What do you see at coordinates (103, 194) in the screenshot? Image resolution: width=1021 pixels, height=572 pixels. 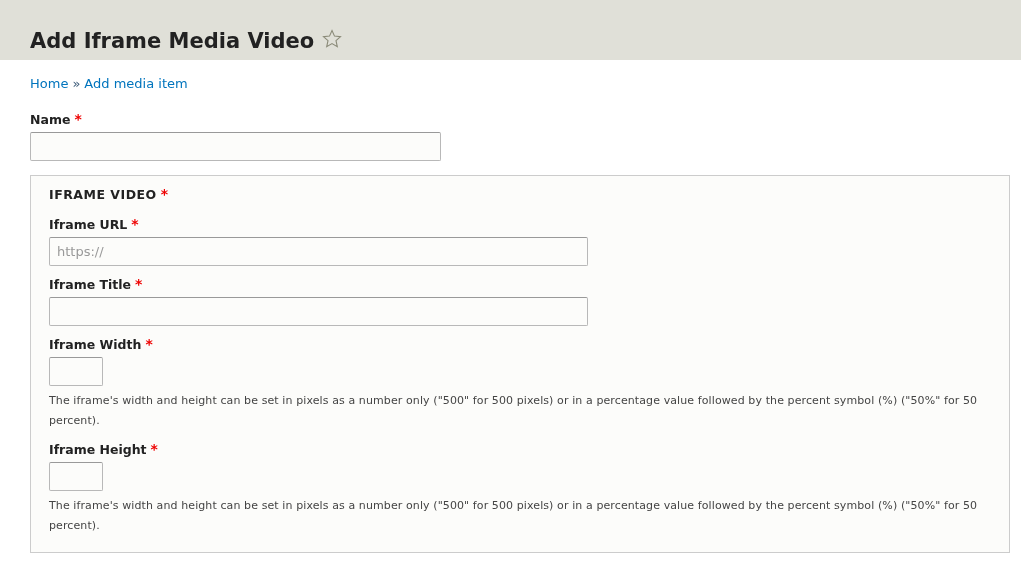 I see `fieldset-legend: IFRAME VIDEO` at bounding box center [103, 194].